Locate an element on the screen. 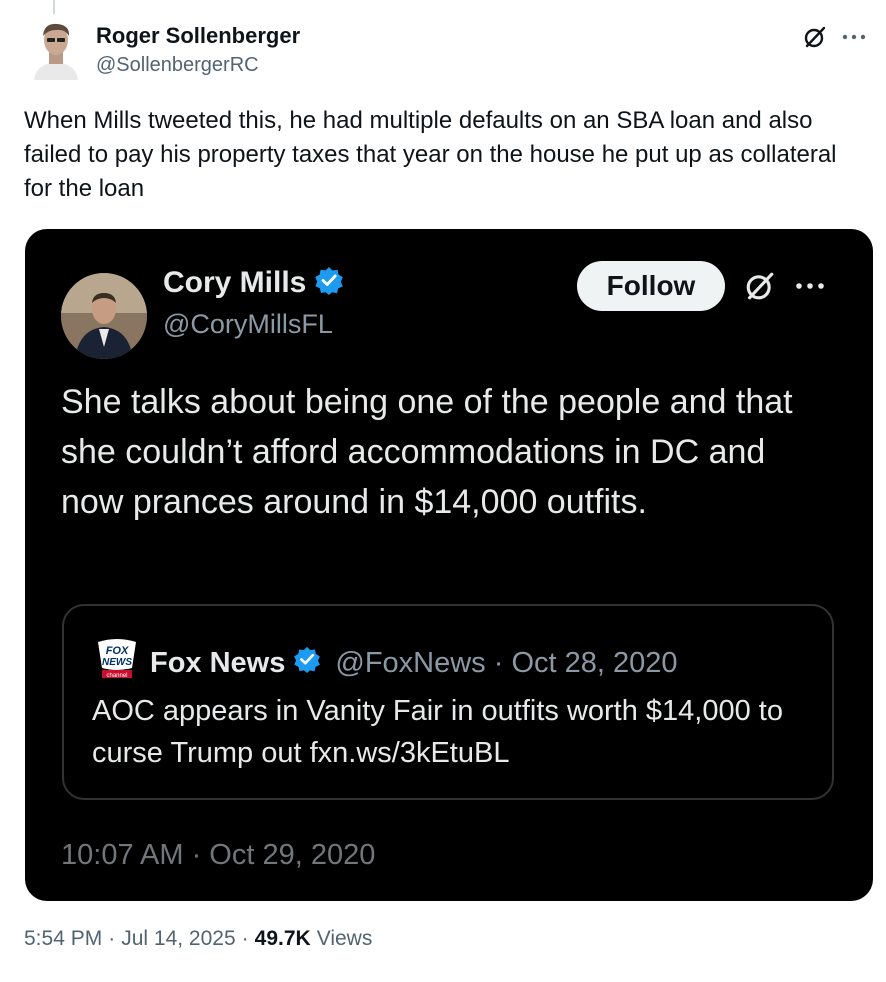 This screenshot has width=886, height=982. fox-news-logo: FOX NEWS channel is located at coordinates (117, 663).